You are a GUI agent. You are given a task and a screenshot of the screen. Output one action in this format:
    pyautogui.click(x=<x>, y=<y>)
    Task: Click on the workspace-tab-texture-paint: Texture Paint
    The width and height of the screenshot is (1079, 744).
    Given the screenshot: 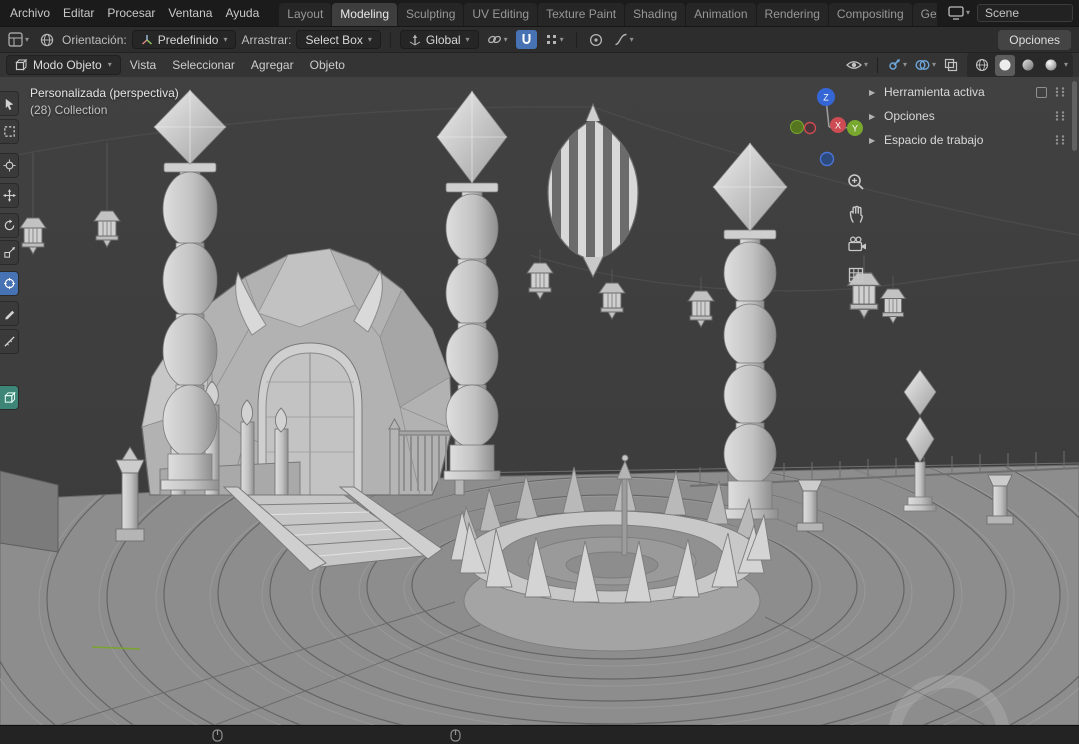 What is the action you would take?
    pyautogui.click(x=581, y=14)
    